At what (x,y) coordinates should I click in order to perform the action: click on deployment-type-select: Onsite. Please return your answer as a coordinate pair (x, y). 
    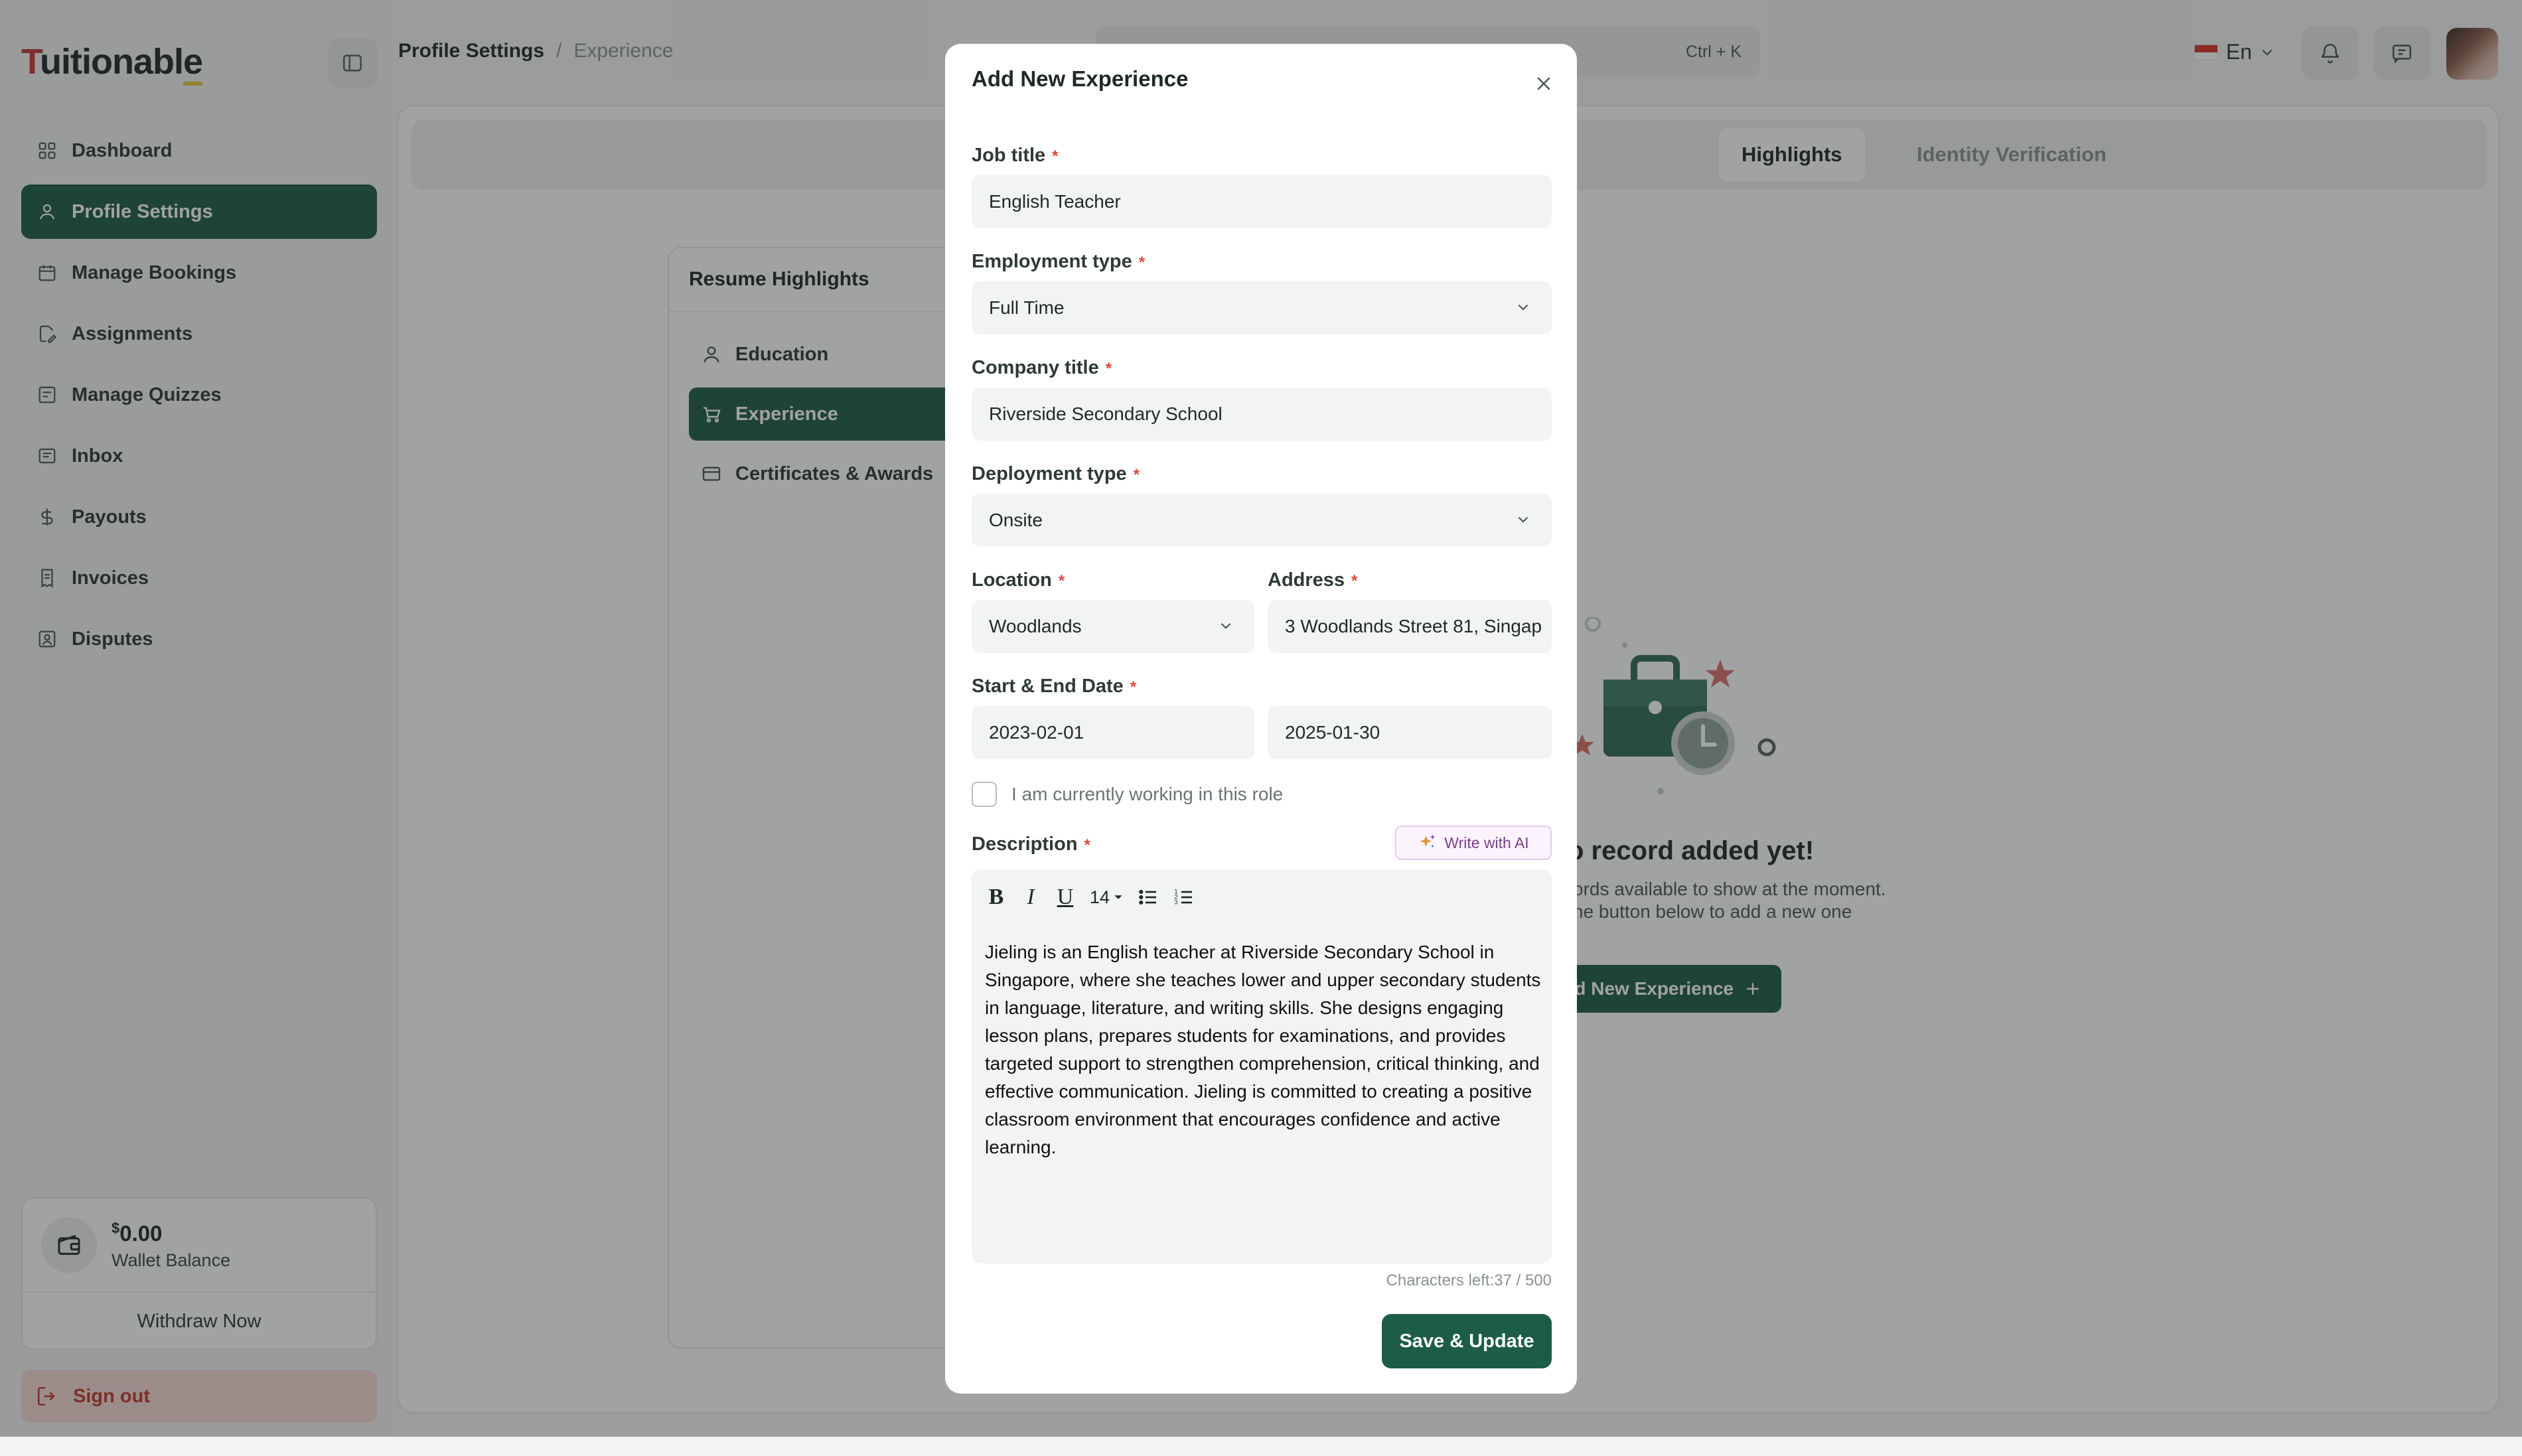
    Looking at the image, I should click on (1262, 520).